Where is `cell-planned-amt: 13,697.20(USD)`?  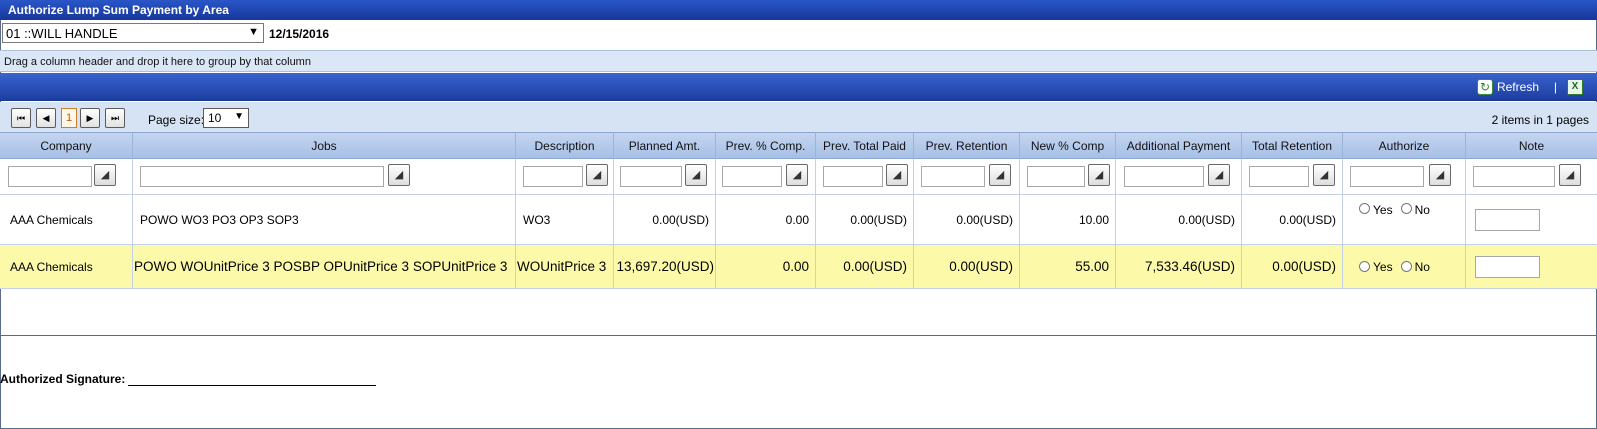
cell-planned-amt: 13,697.20(USD) is located at coordinates (665, 266).